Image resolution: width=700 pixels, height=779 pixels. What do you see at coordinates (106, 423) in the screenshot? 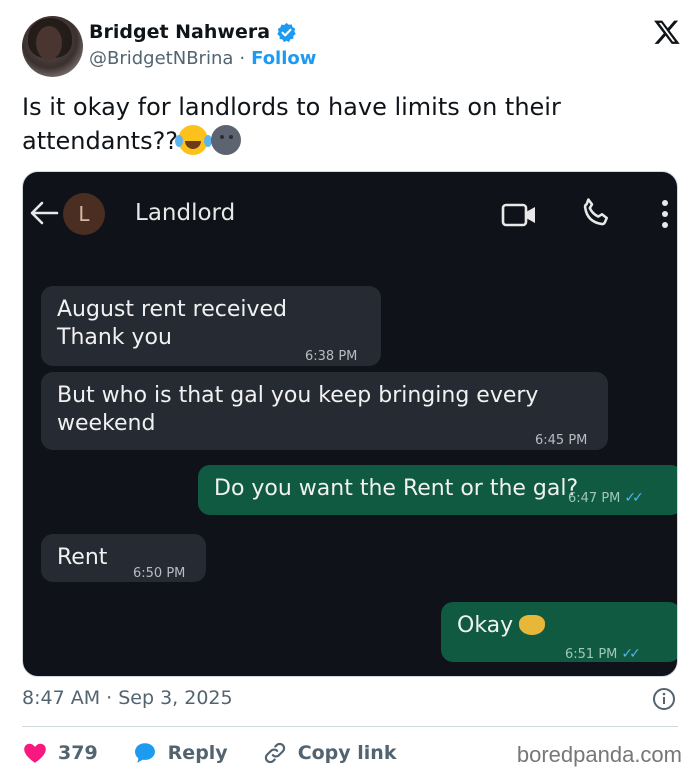
I see `message-line: weekend` at bounding box center [106, 423].